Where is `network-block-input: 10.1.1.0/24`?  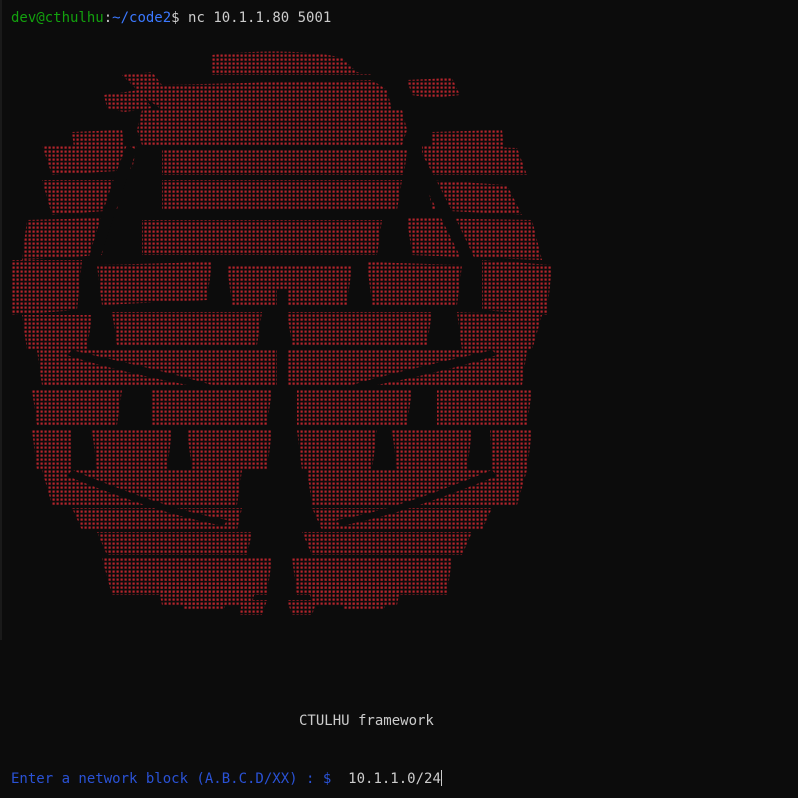
network-block-input: 10.1.1.0/24 is located at coordinates (394, 779).